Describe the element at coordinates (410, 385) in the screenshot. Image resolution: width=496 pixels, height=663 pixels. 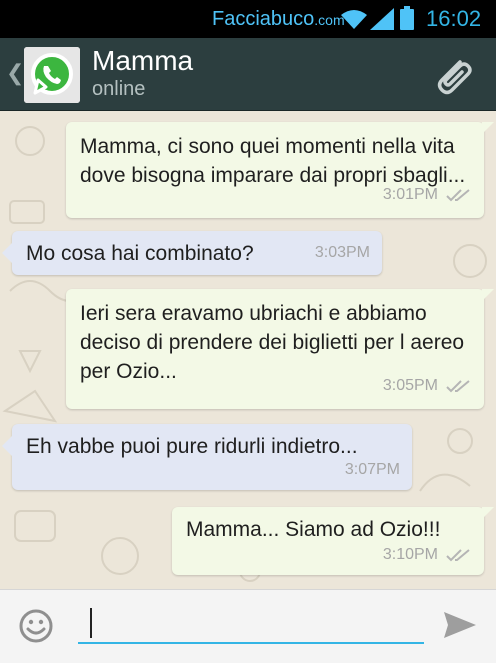
I see `message-time: 3:05PM` at that location.